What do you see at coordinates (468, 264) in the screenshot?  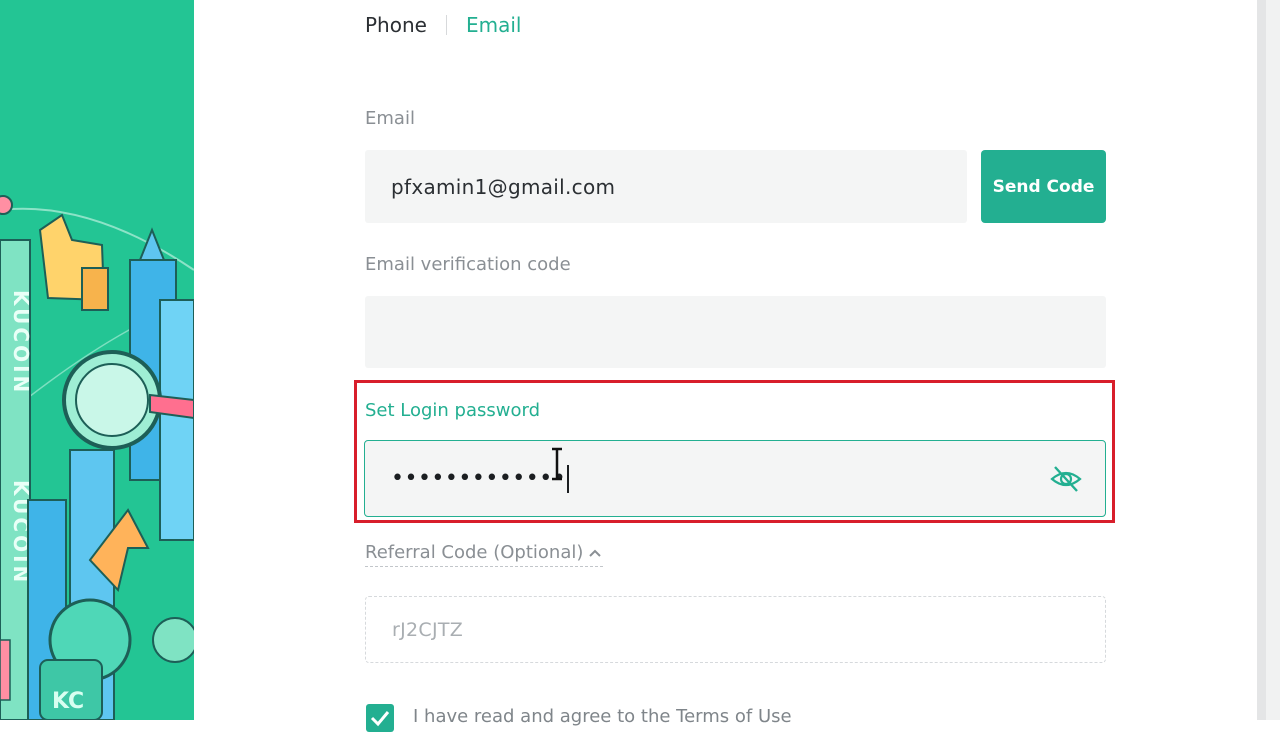 I see `verification-code-label: Email verification code` at bounding box center [468, 264].